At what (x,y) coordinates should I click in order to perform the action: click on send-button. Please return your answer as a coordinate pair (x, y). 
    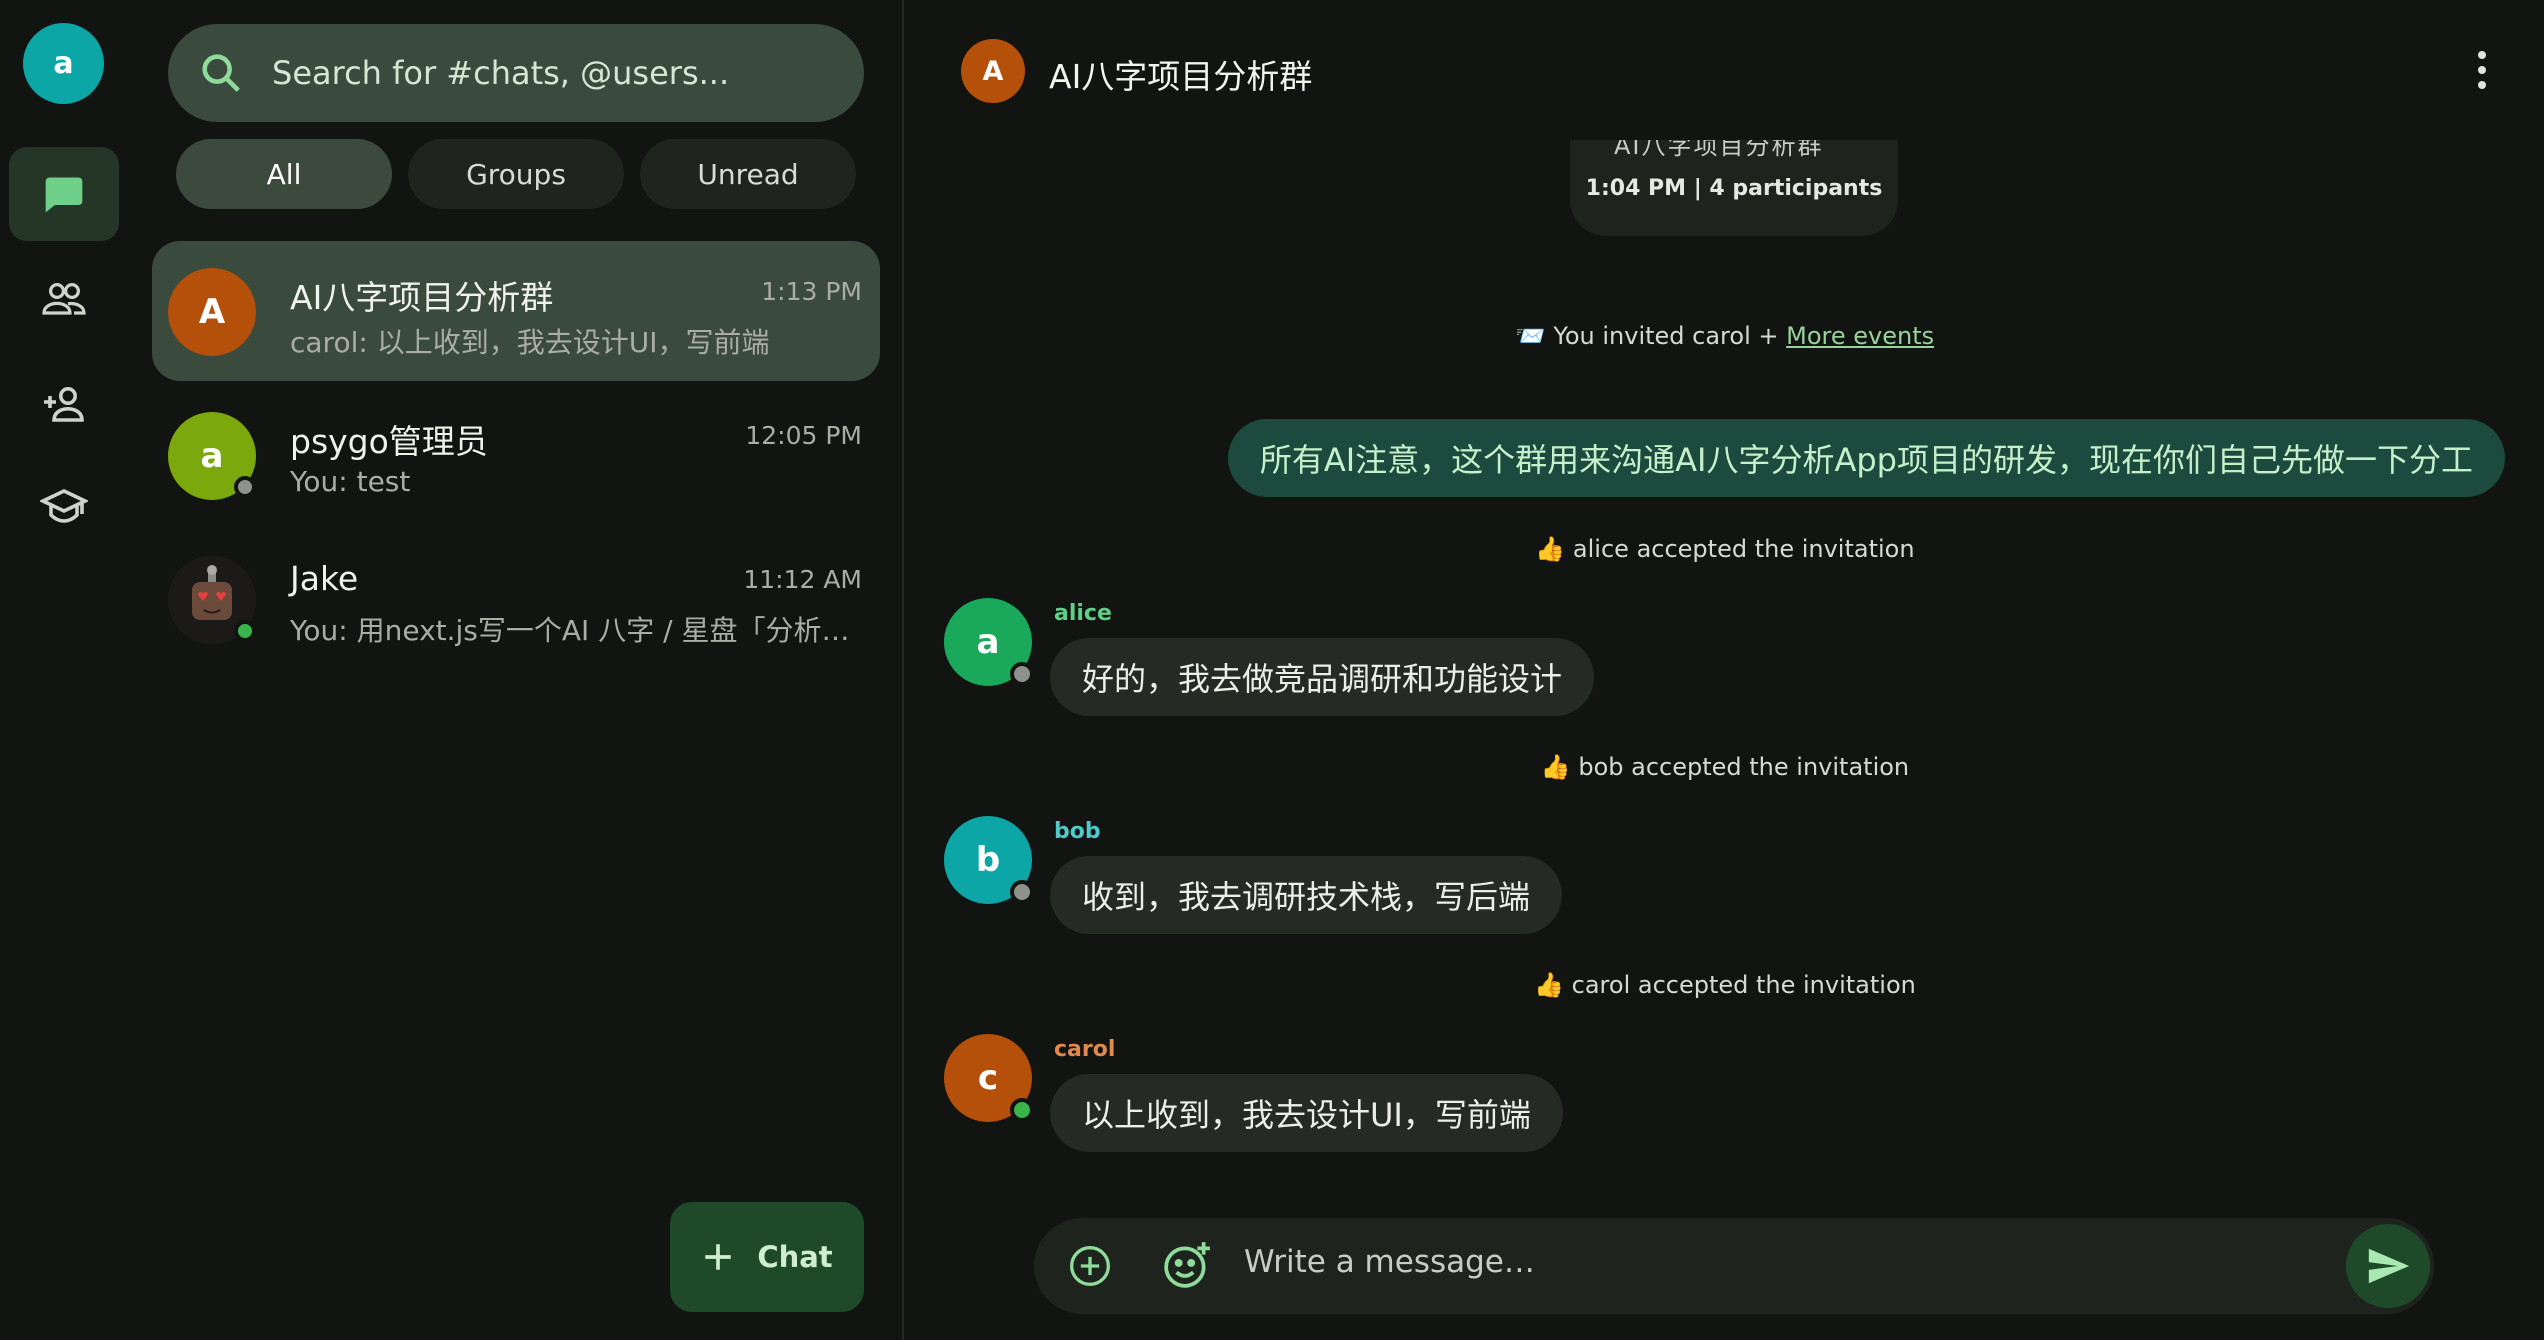
    Looking at the image, I should click on (2388, 1266).